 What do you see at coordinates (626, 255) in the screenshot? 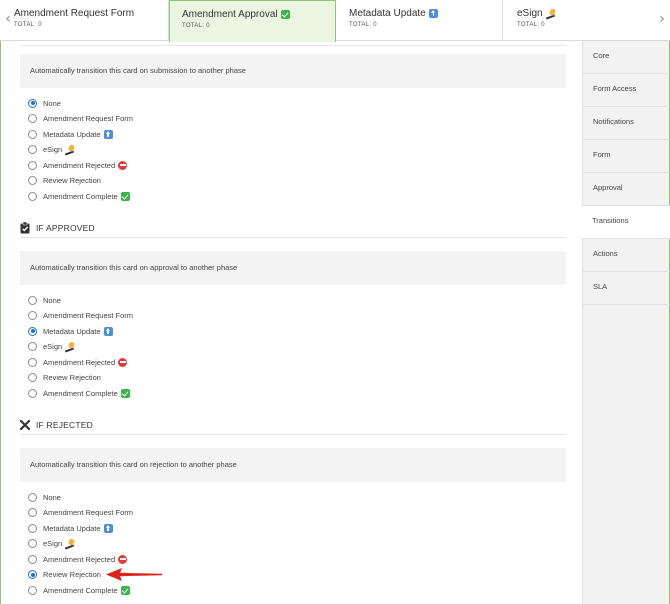
I see `sidebar-item-actions: Actions` at bounding box center [626, 255].